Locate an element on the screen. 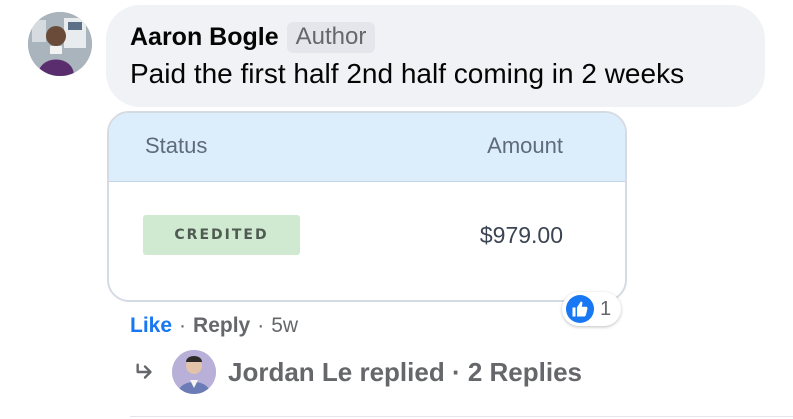 Image resolution: width=793 pixels, height=419 pixels. author-row: Aaron Bogle Author is located at coordinates (253, 37).